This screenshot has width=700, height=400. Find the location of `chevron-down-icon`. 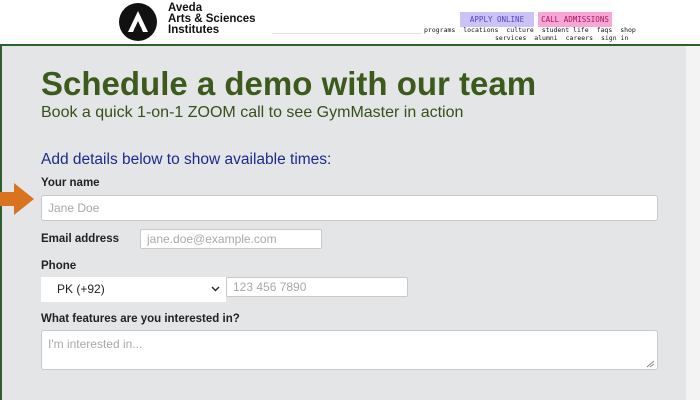

chevron-down-icon is located at coordinates (215, 289).